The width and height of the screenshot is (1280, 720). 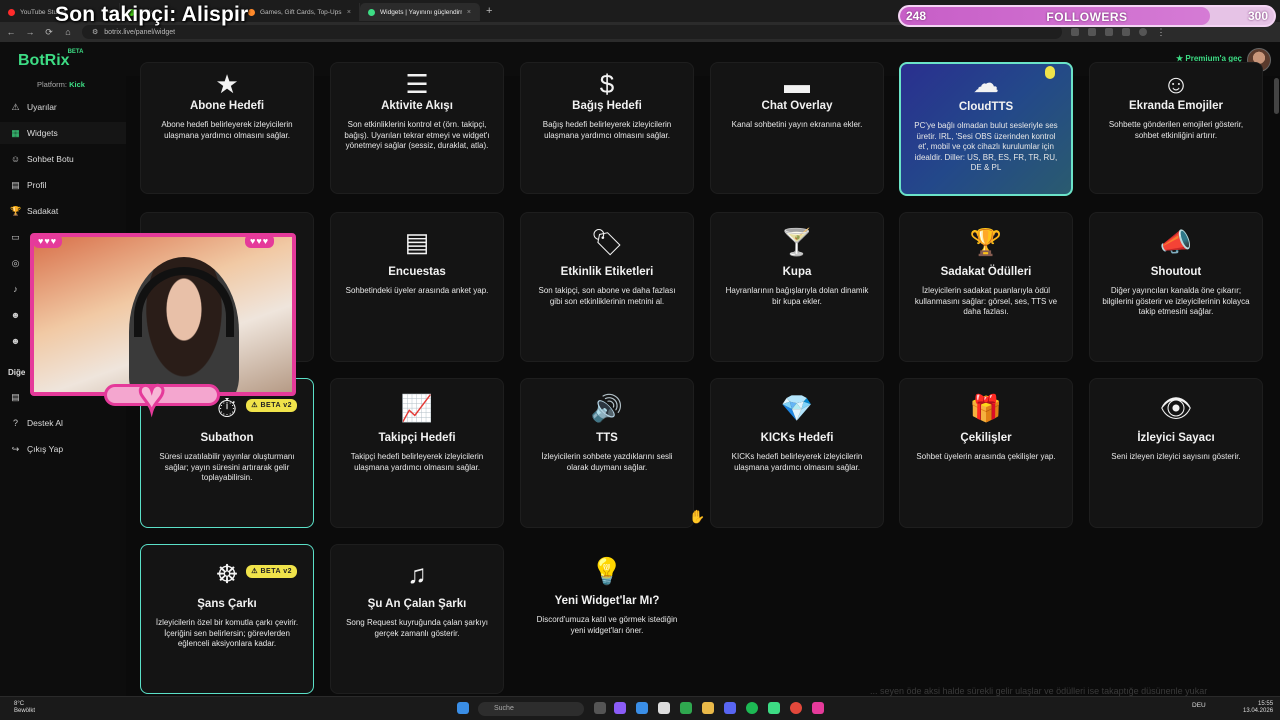 I want to click on sidebar-item-widgets: ▦ Widgets, so click(x=63, y=133).